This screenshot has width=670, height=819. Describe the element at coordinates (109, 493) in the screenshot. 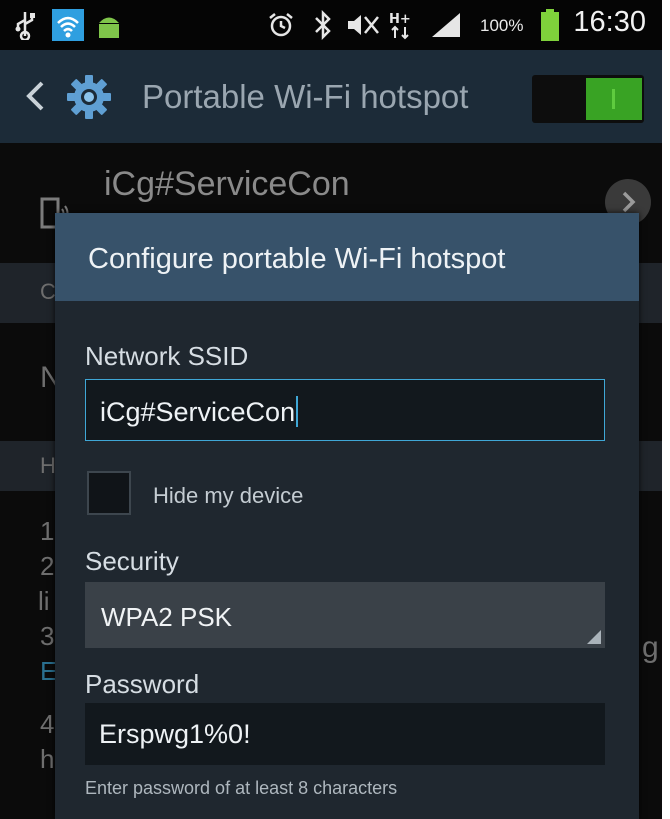

I see `hide-device-checkbox` at that location.